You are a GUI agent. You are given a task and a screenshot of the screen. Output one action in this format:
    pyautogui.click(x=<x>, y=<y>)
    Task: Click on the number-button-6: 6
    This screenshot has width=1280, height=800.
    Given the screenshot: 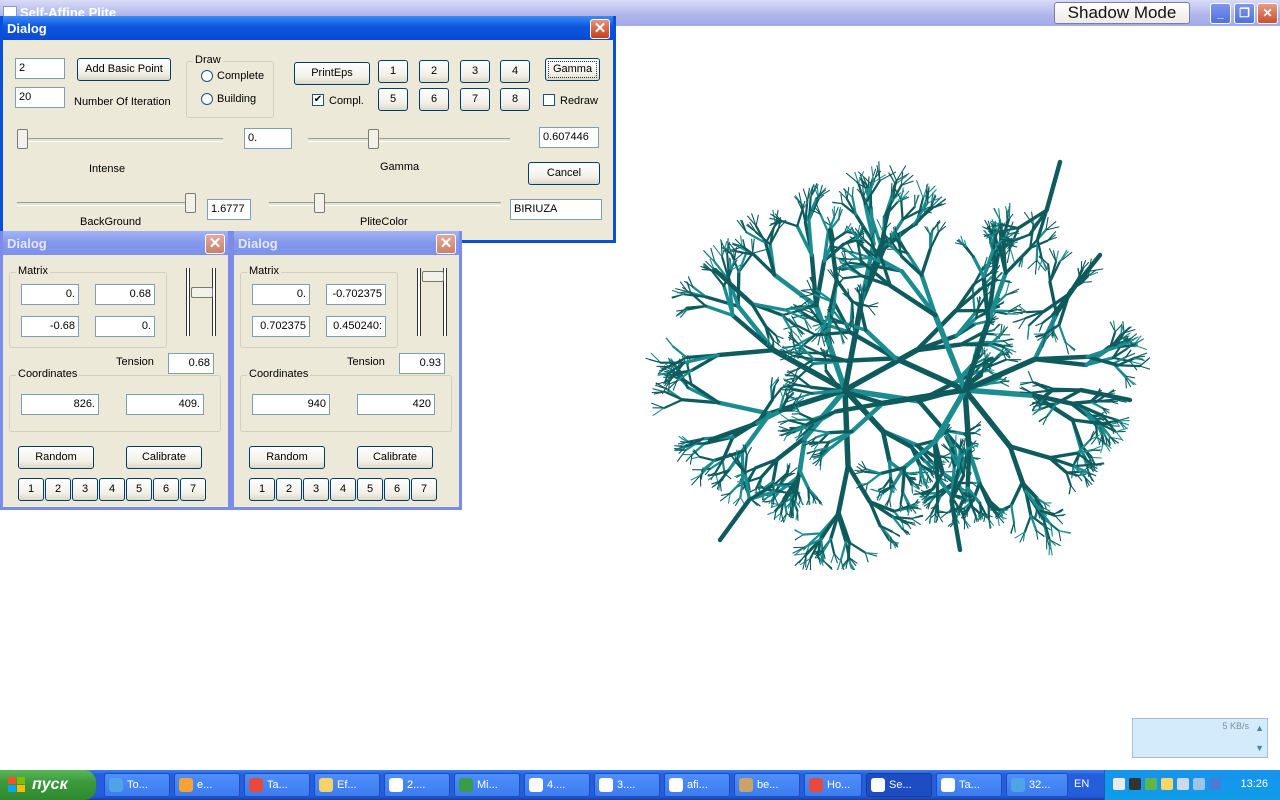 What is the action you would take?
    pyautogui.click(x=434, y=99)
    